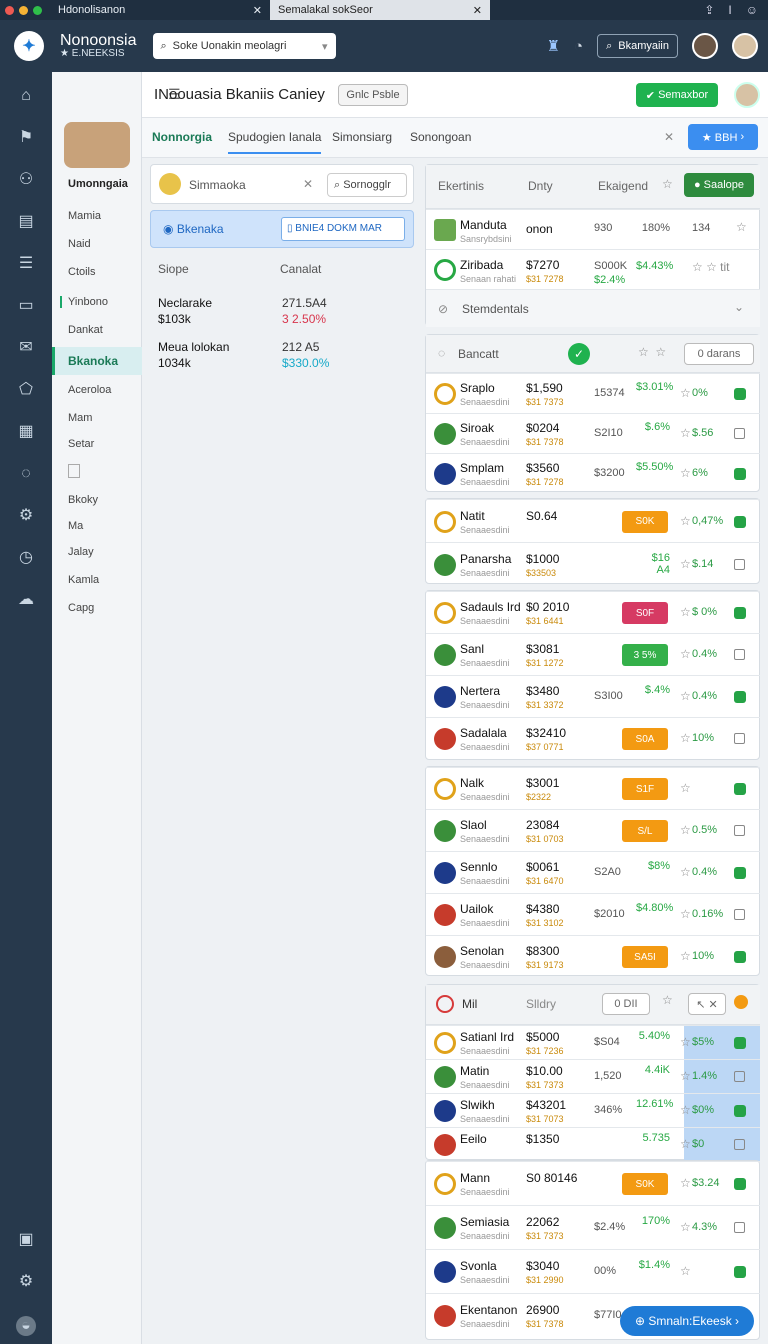  Describe the element at coordinates (593, 654) in the screenshot. I see `table-row: Sanl Senaaesdini $3081 $31 1272 3 5% ☆ 0.4%` at that location.